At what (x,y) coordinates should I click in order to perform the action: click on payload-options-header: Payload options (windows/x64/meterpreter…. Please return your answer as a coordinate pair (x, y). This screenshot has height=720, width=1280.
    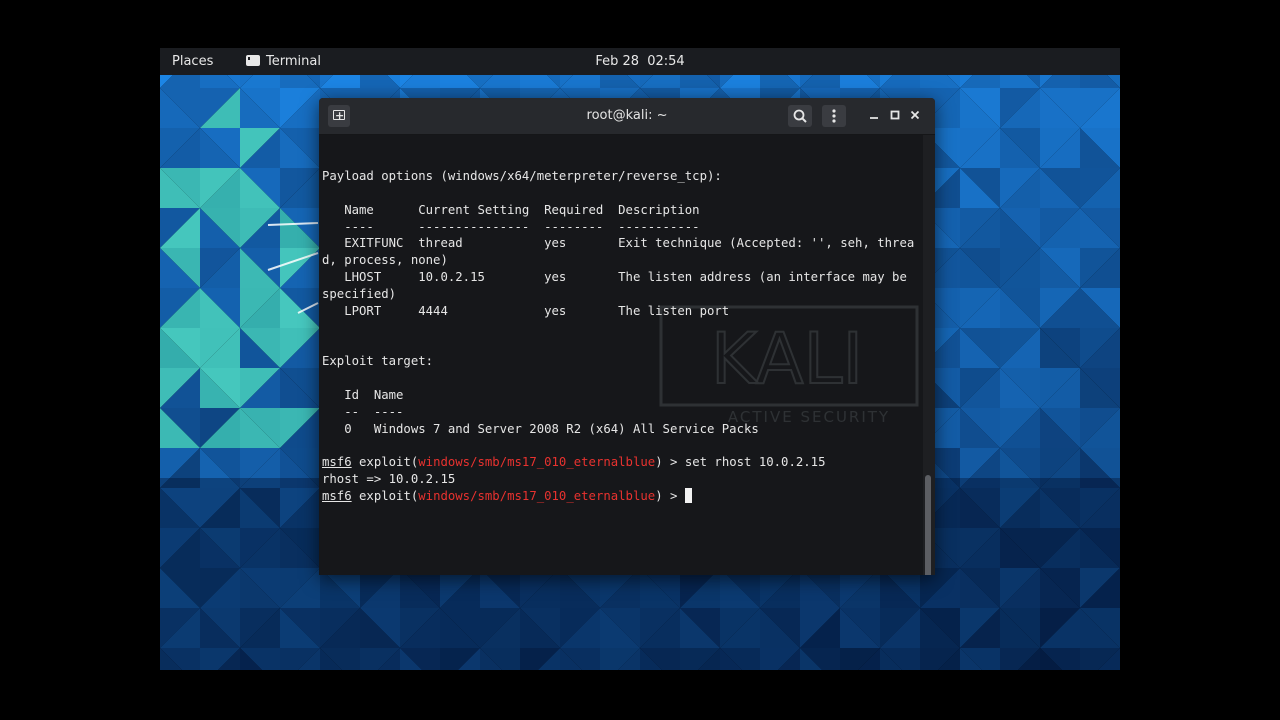
    Looking at the image, I should click on (522, 176).